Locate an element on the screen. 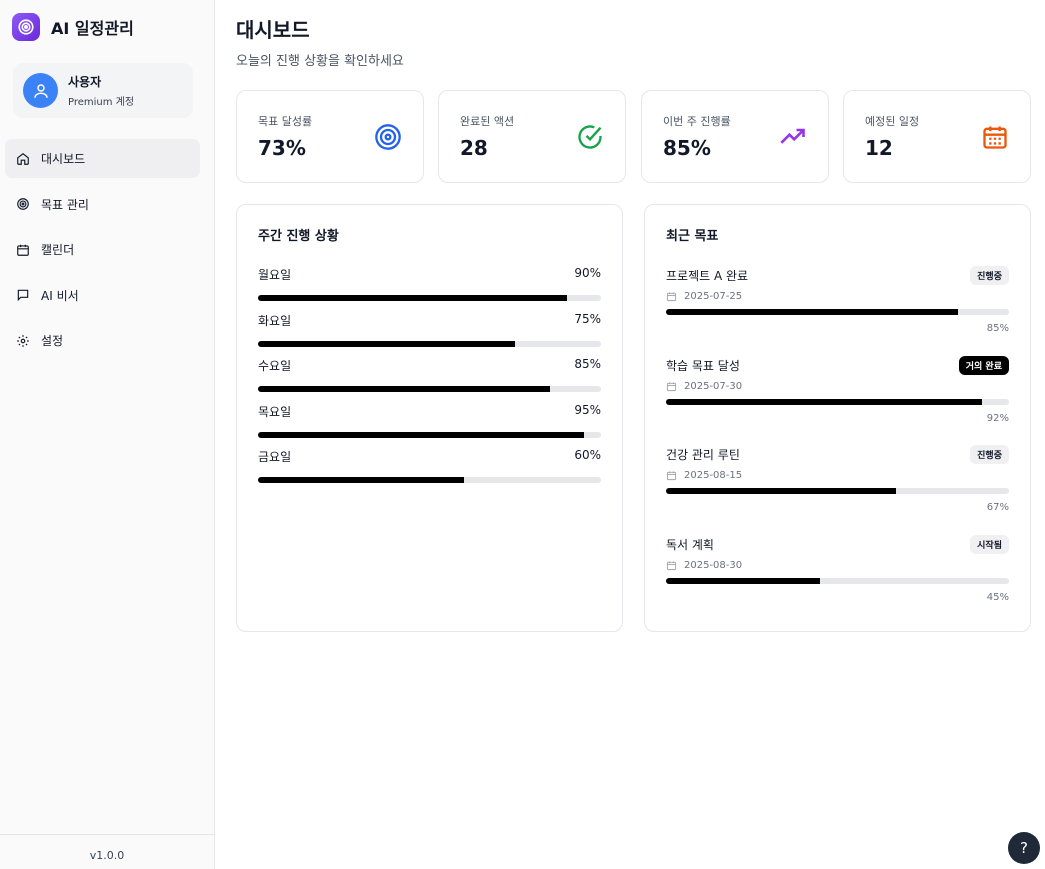 This screenshot has height=869, width=1045. day-percent: 90% is located at coordinates (587, 273).